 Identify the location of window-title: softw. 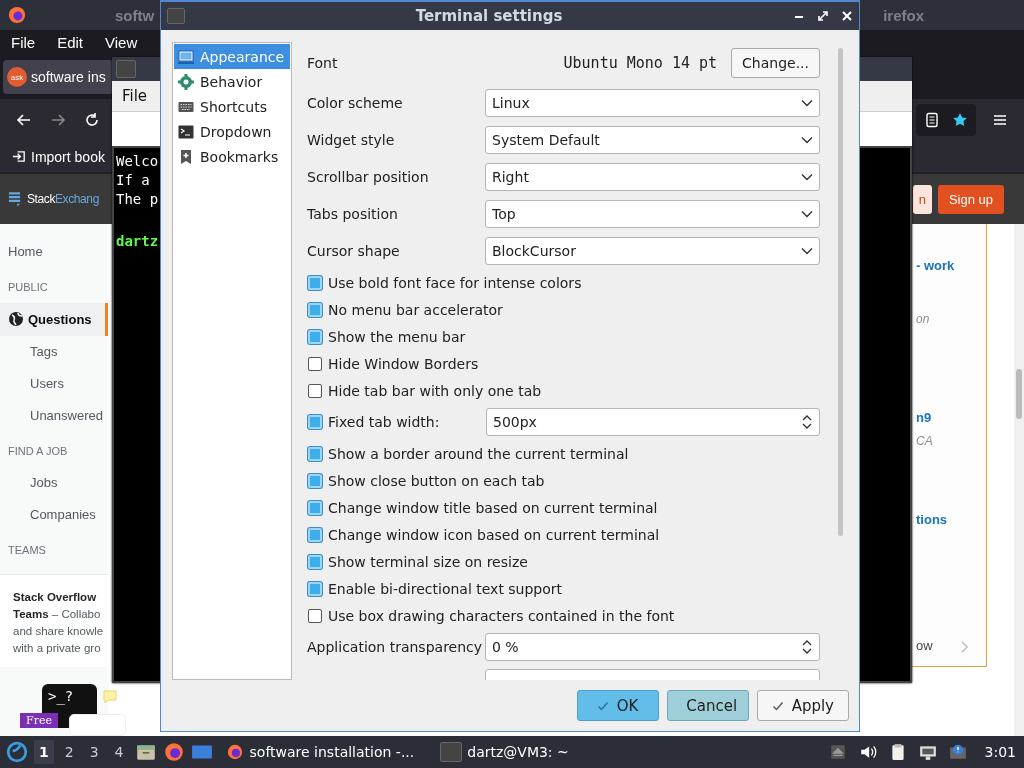
(135, 15).